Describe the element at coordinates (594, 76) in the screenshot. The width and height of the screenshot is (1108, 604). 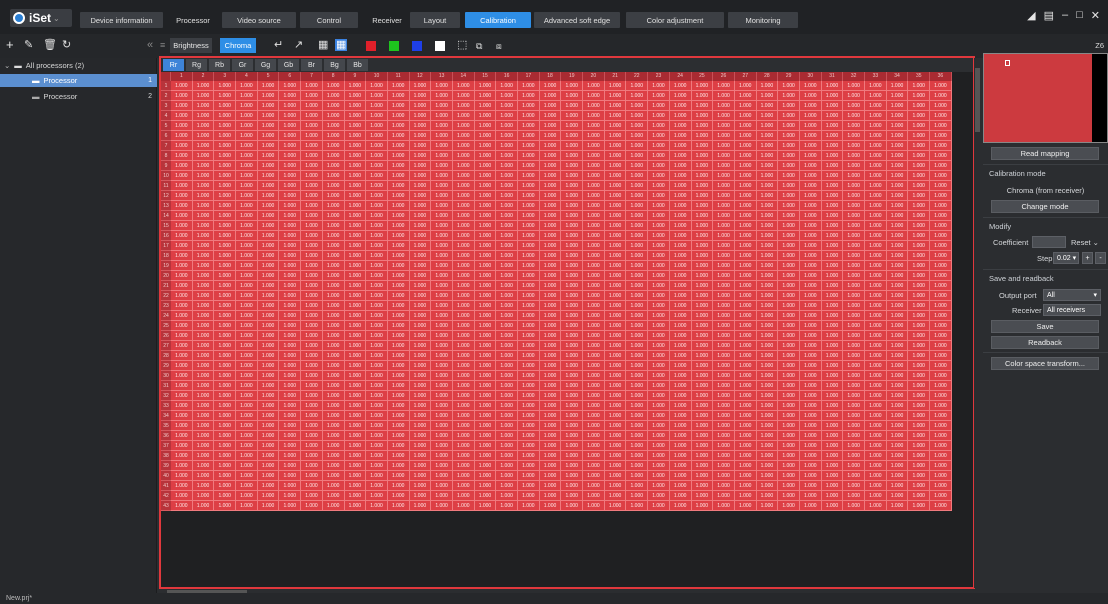
I see `column-header: 20` at that location.